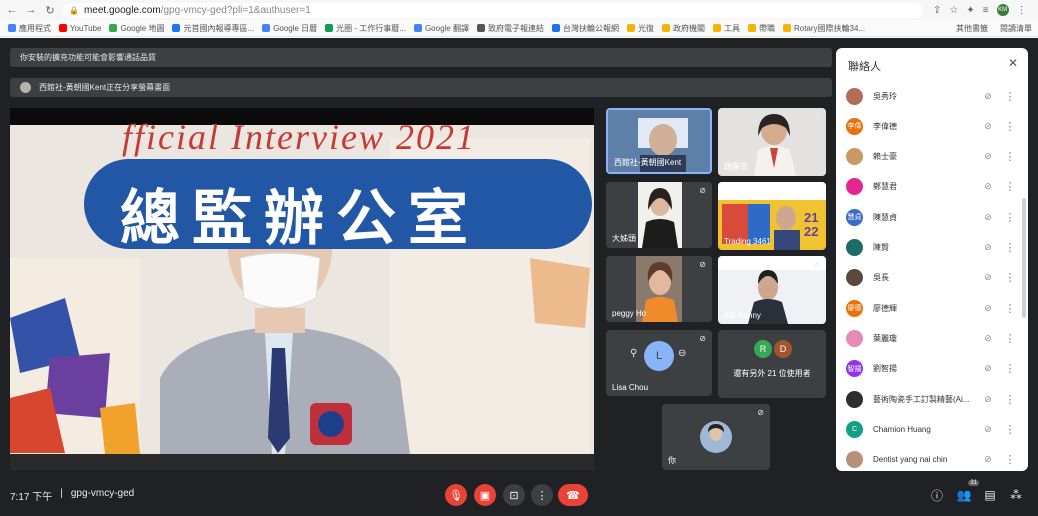 The height and width of the screenshot is (516, 1038). What do you see at coordinates (967, 492) in the screenshot?
I see `people-button: 👥 31` at bounding box center [967, 492].